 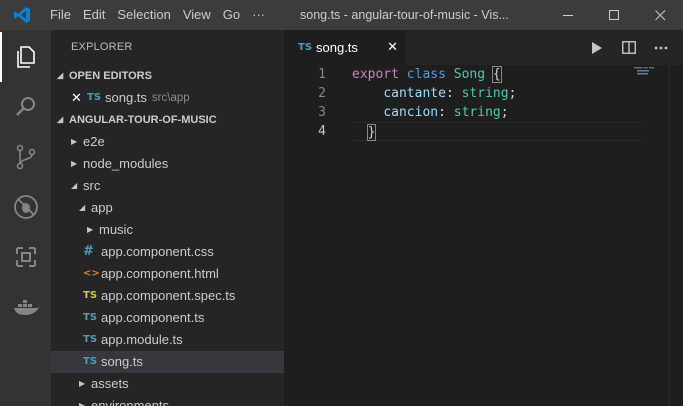 I want to click on debug-button, so click(x=25, y=207).